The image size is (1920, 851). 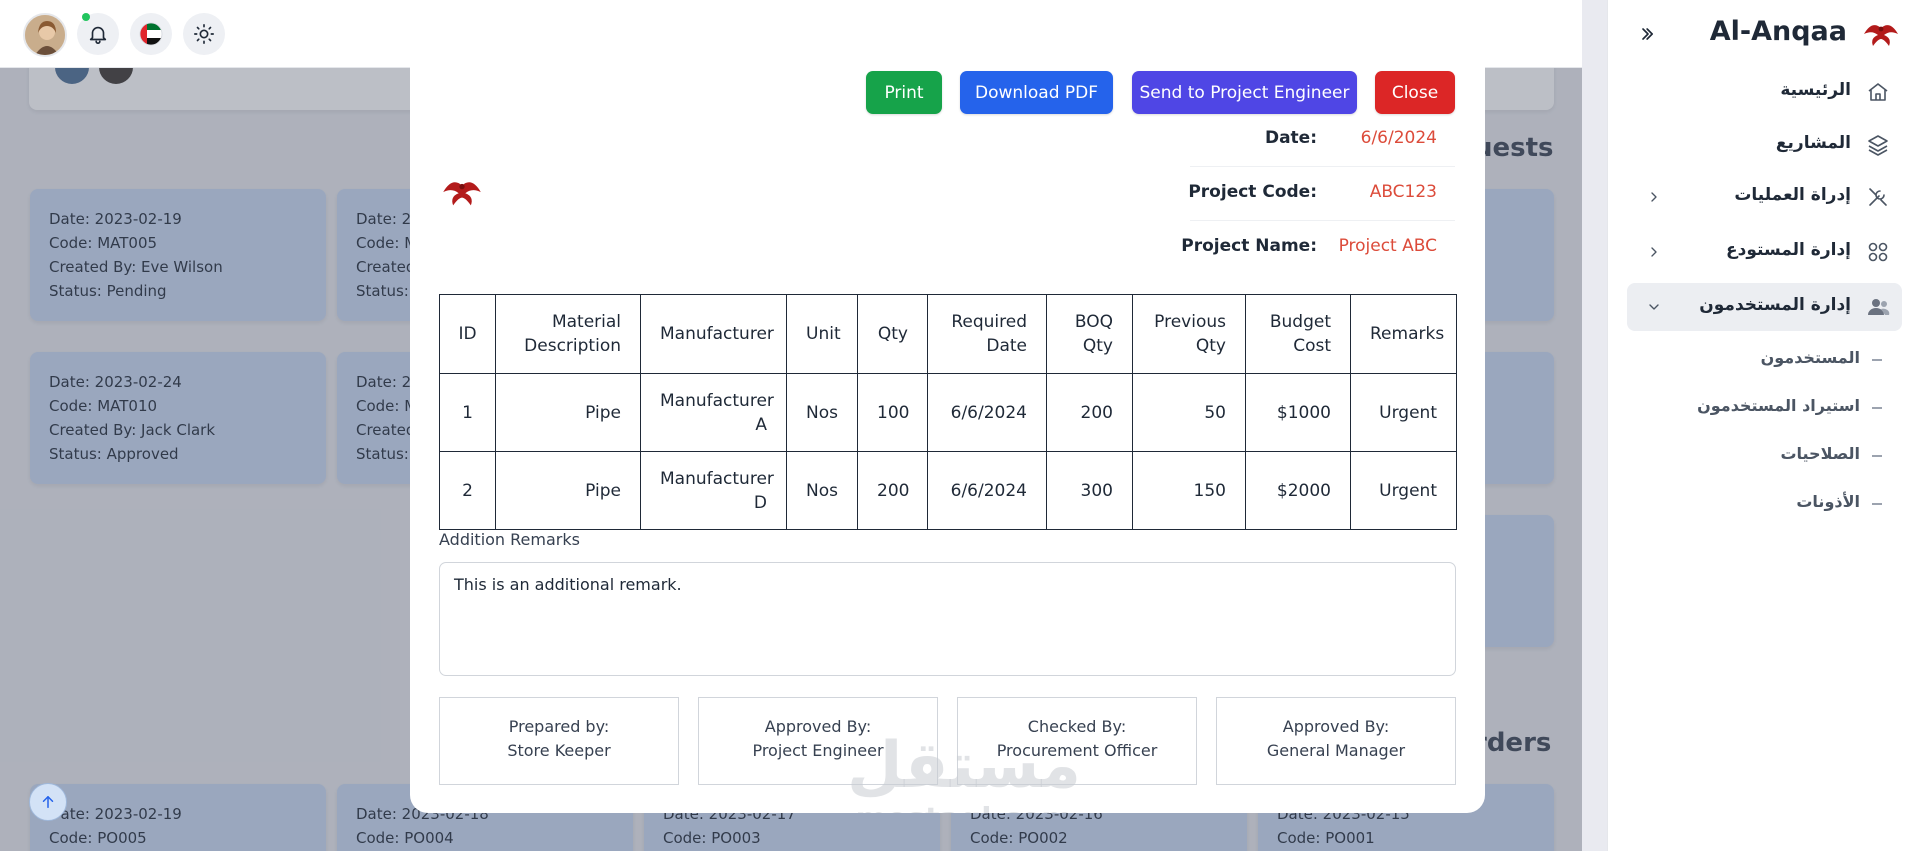 What do you see at coordinates (86, 17) in the screenshot?
I see `notification-dot` at bounding box center [86, 17].